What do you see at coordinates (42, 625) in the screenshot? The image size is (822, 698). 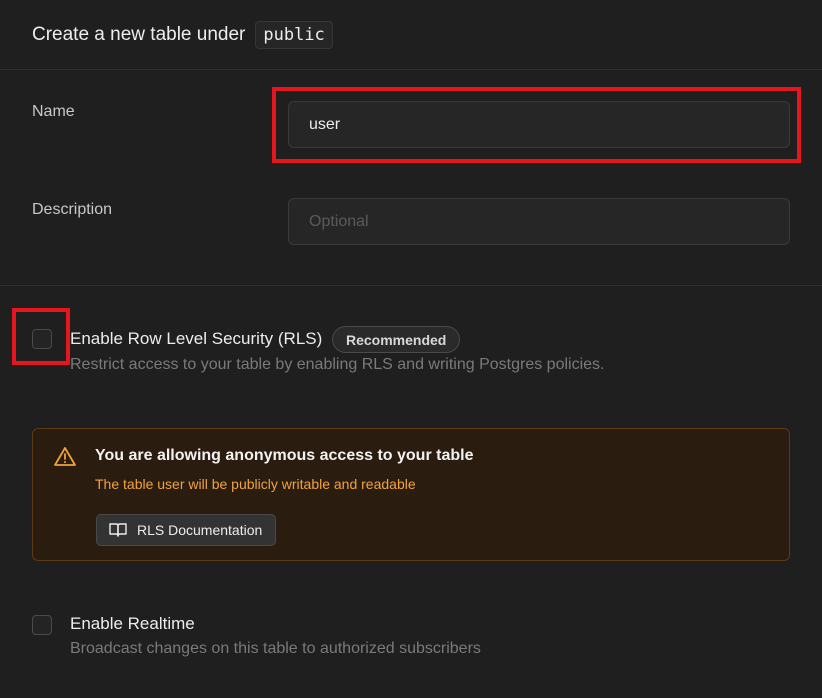 I see `realtime-checkbox` at bounding box center [42, 625].